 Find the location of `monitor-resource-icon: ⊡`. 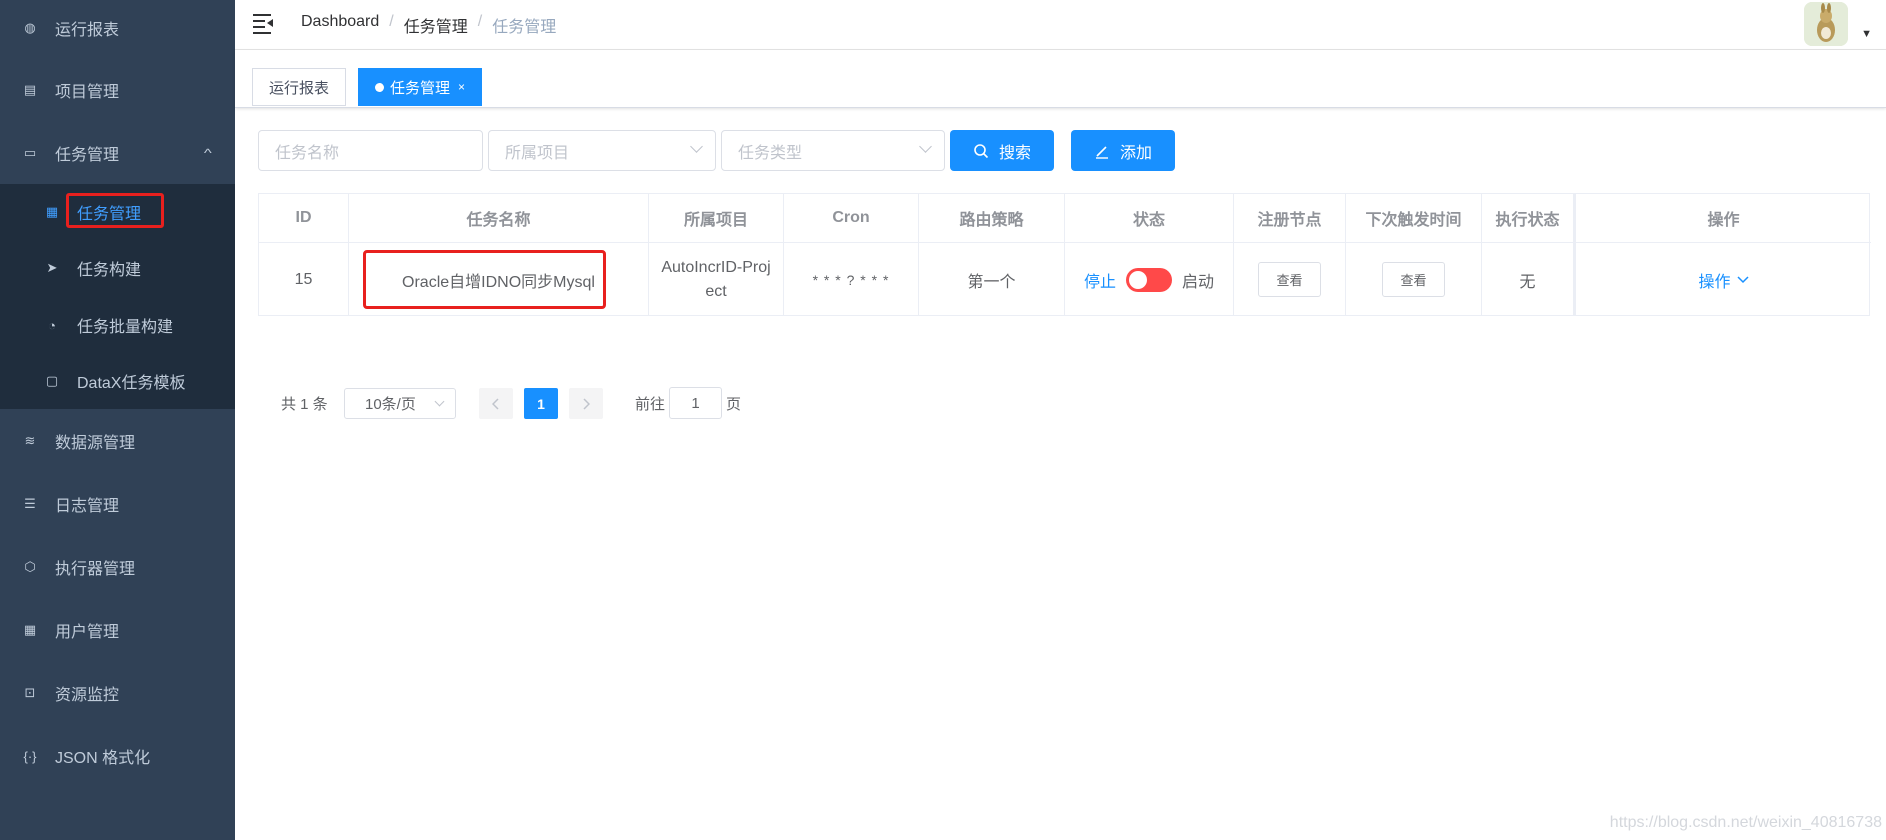

monitor-resource-icon: ⊡ is located at coordinates (30, 692).